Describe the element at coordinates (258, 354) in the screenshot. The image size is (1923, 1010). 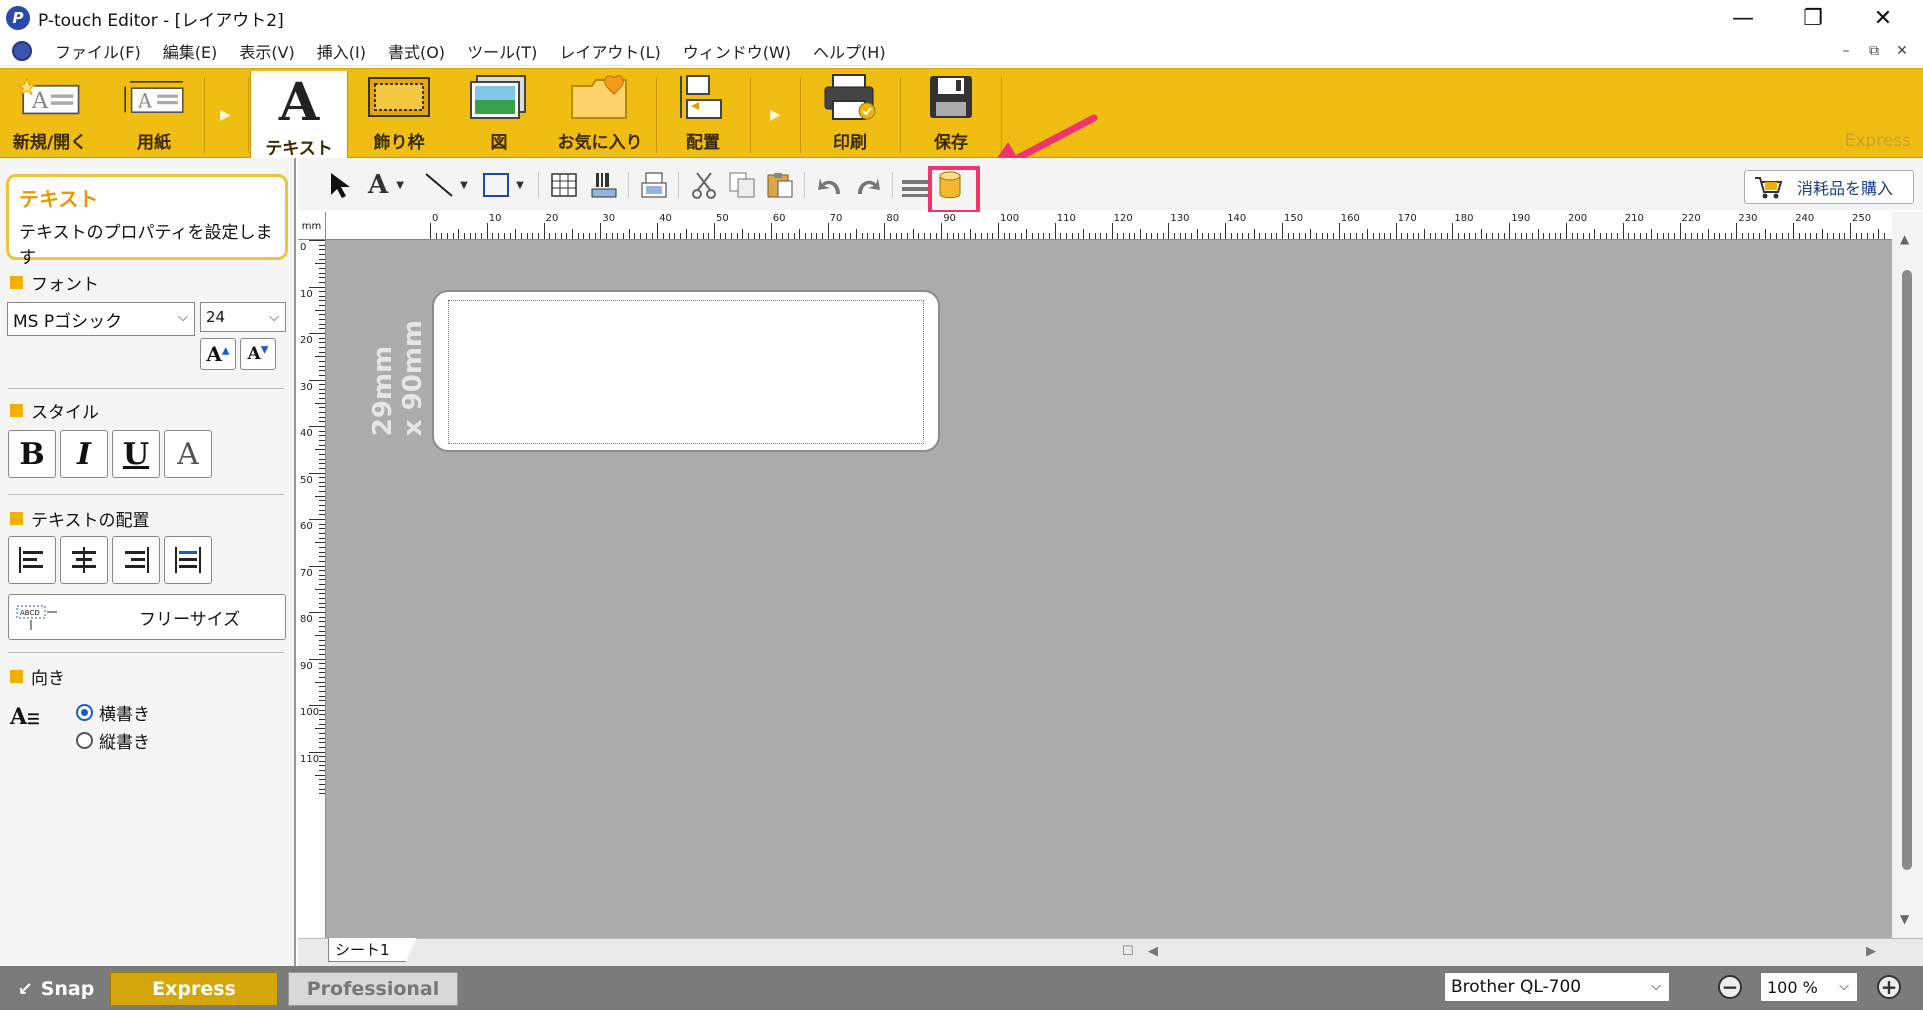
I see `font-shrink-button: A▼` at that location.